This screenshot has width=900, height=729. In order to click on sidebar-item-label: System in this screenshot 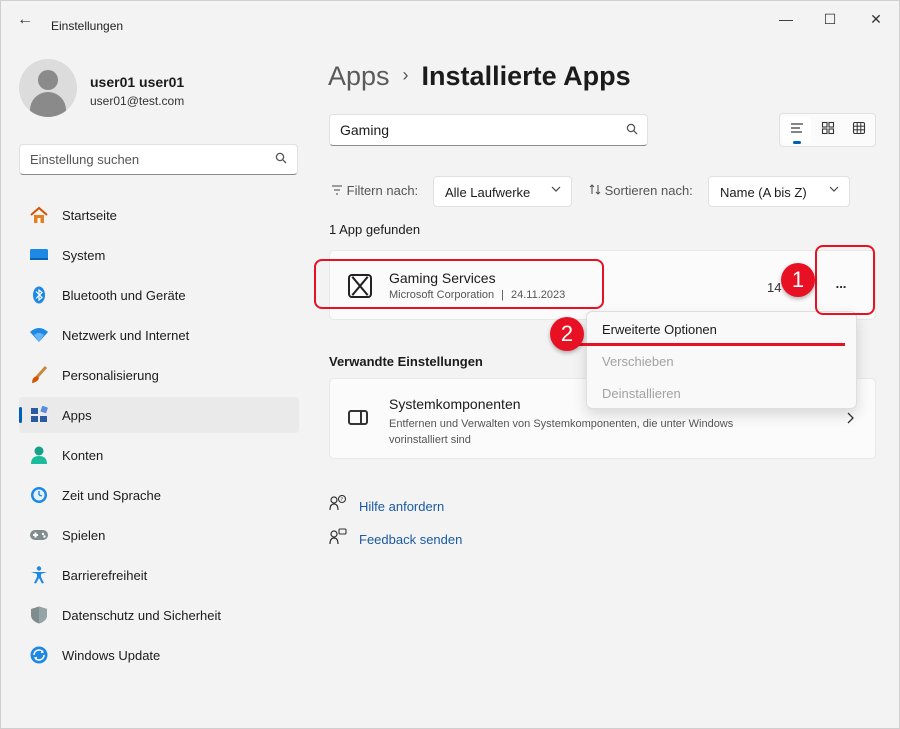, I will do `click(84, 255)`.